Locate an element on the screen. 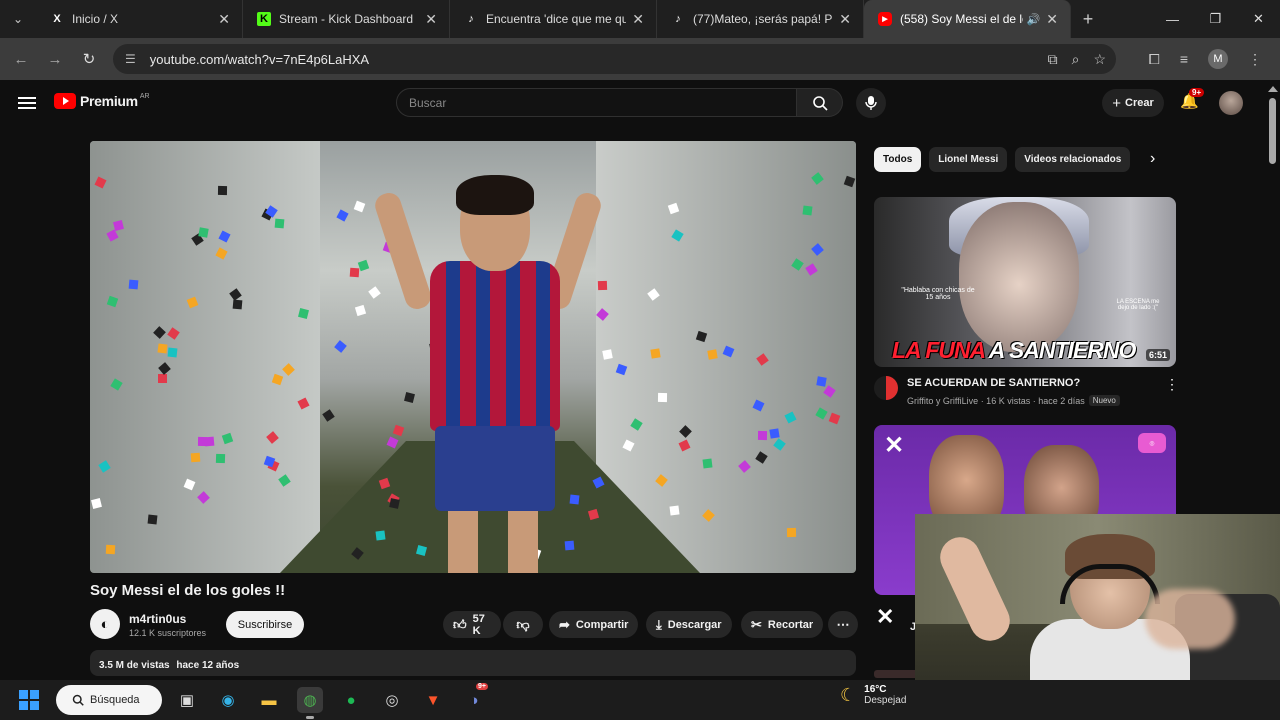 The width and height of the screenshot is (1280, 720). download-label: Descargar is located at coordinates (694, 624).